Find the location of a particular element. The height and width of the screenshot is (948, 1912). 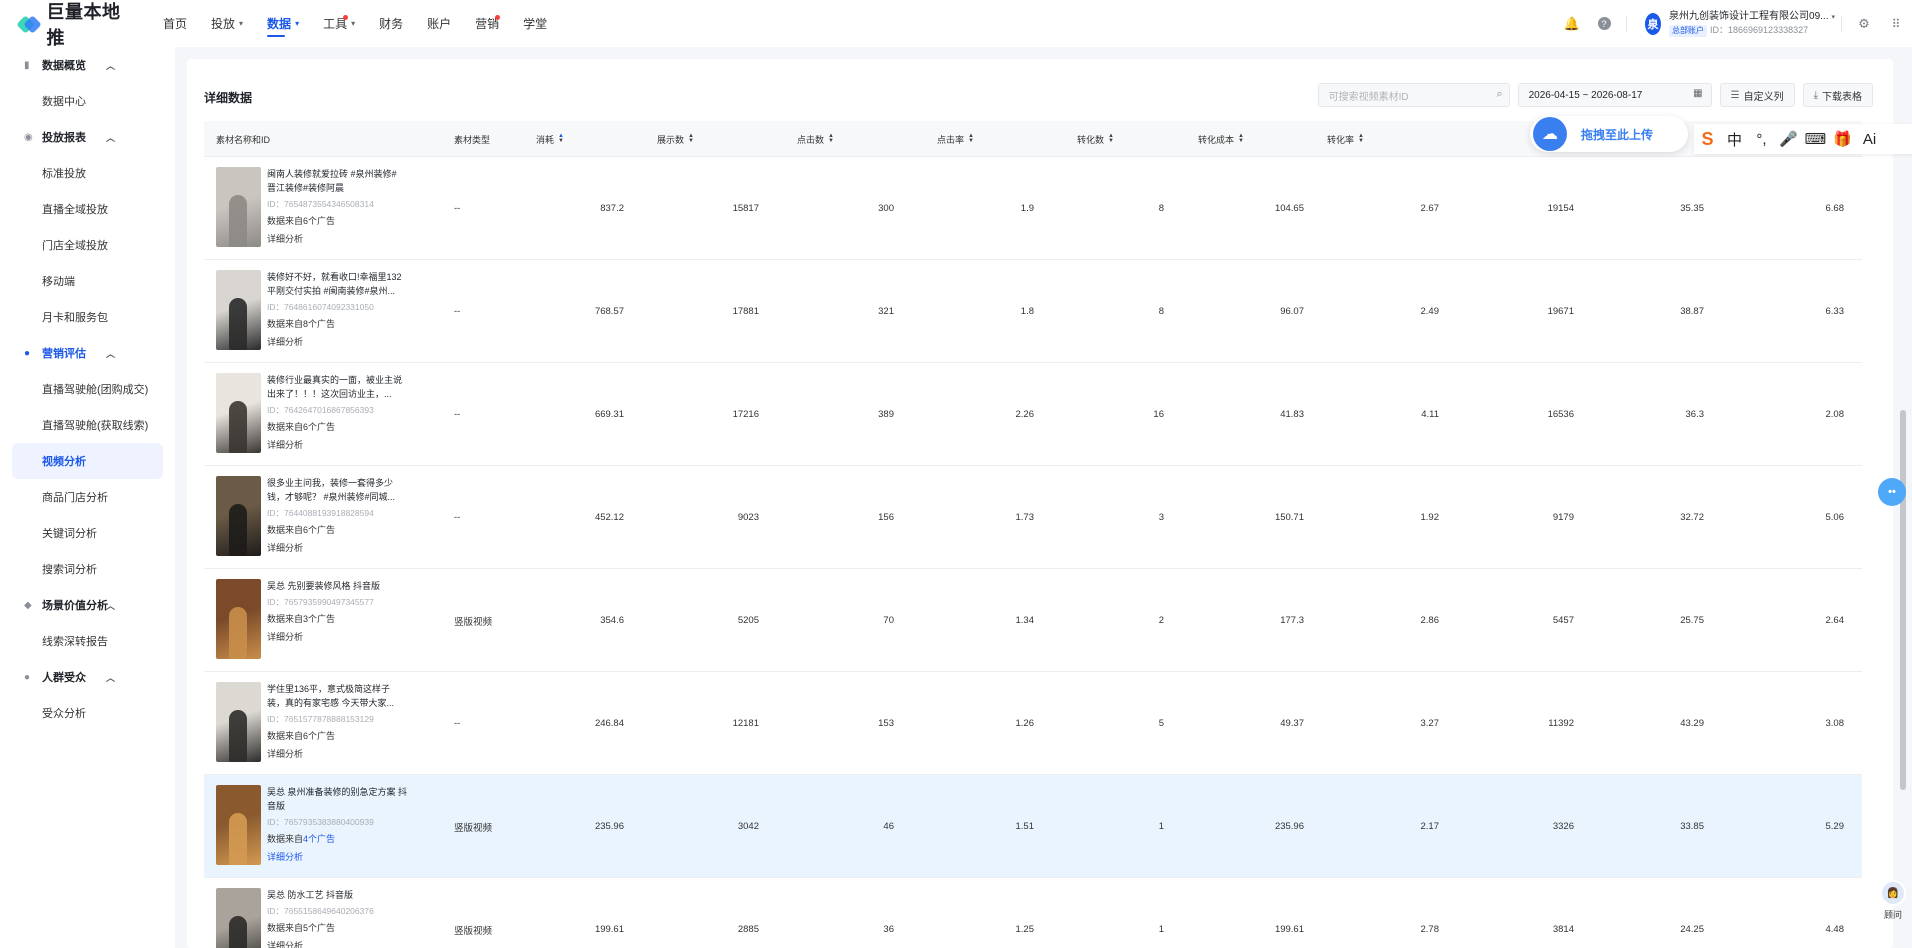

punctuation-icon: °, is located at coordinates (1761, 139).